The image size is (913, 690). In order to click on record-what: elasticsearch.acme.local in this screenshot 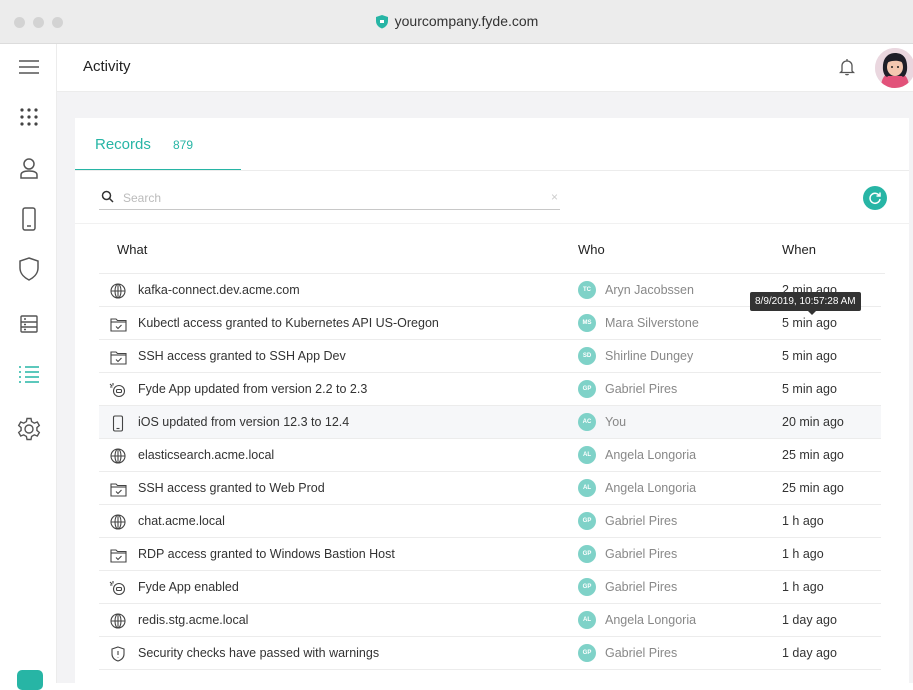, I will do `click(206, 455)`.